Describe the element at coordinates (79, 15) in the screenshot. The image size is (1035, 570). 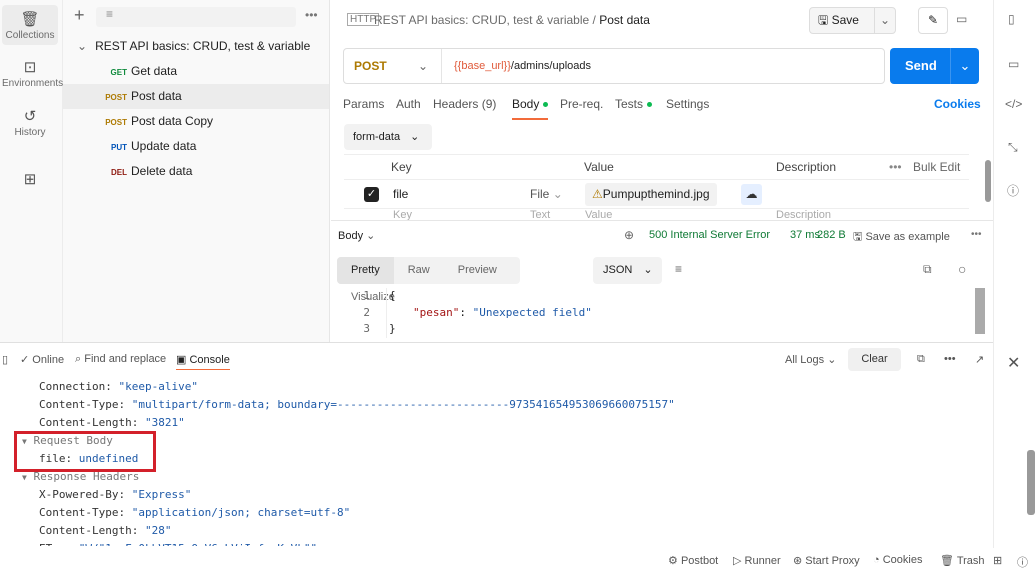
I see `new-button: +` at that location.